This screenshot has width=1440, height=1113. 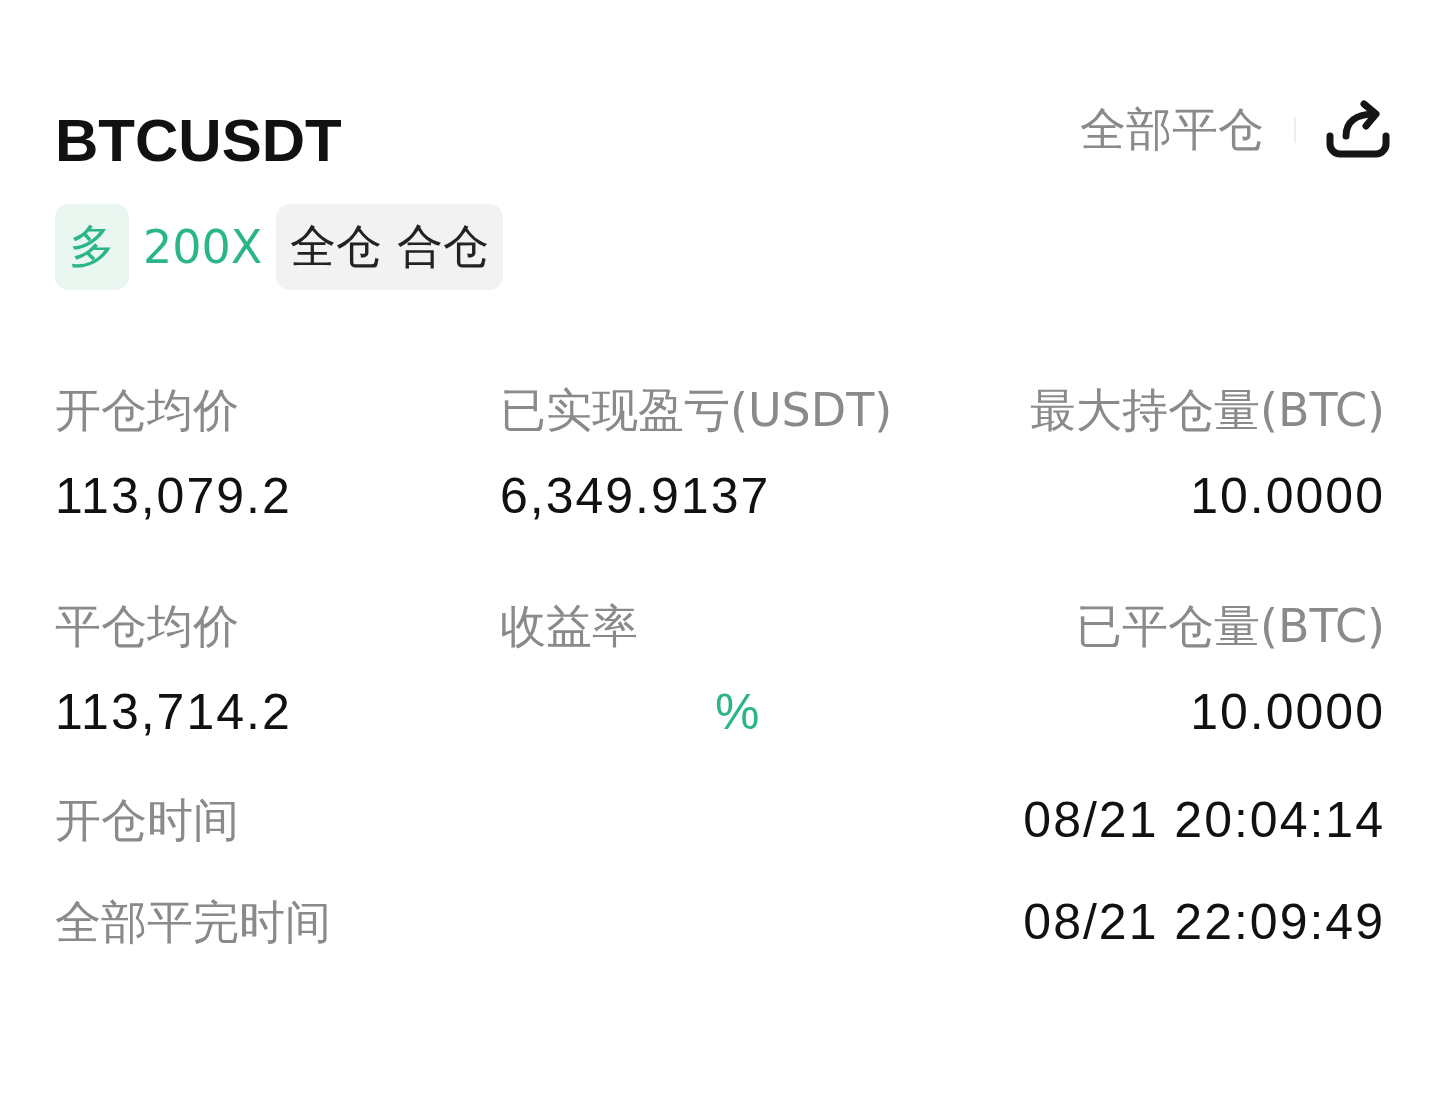 What do you see at coordinates (636, 496) in the screenshot?
I see `stat-value: 6,349.9137` at bounding box center [636, 496].